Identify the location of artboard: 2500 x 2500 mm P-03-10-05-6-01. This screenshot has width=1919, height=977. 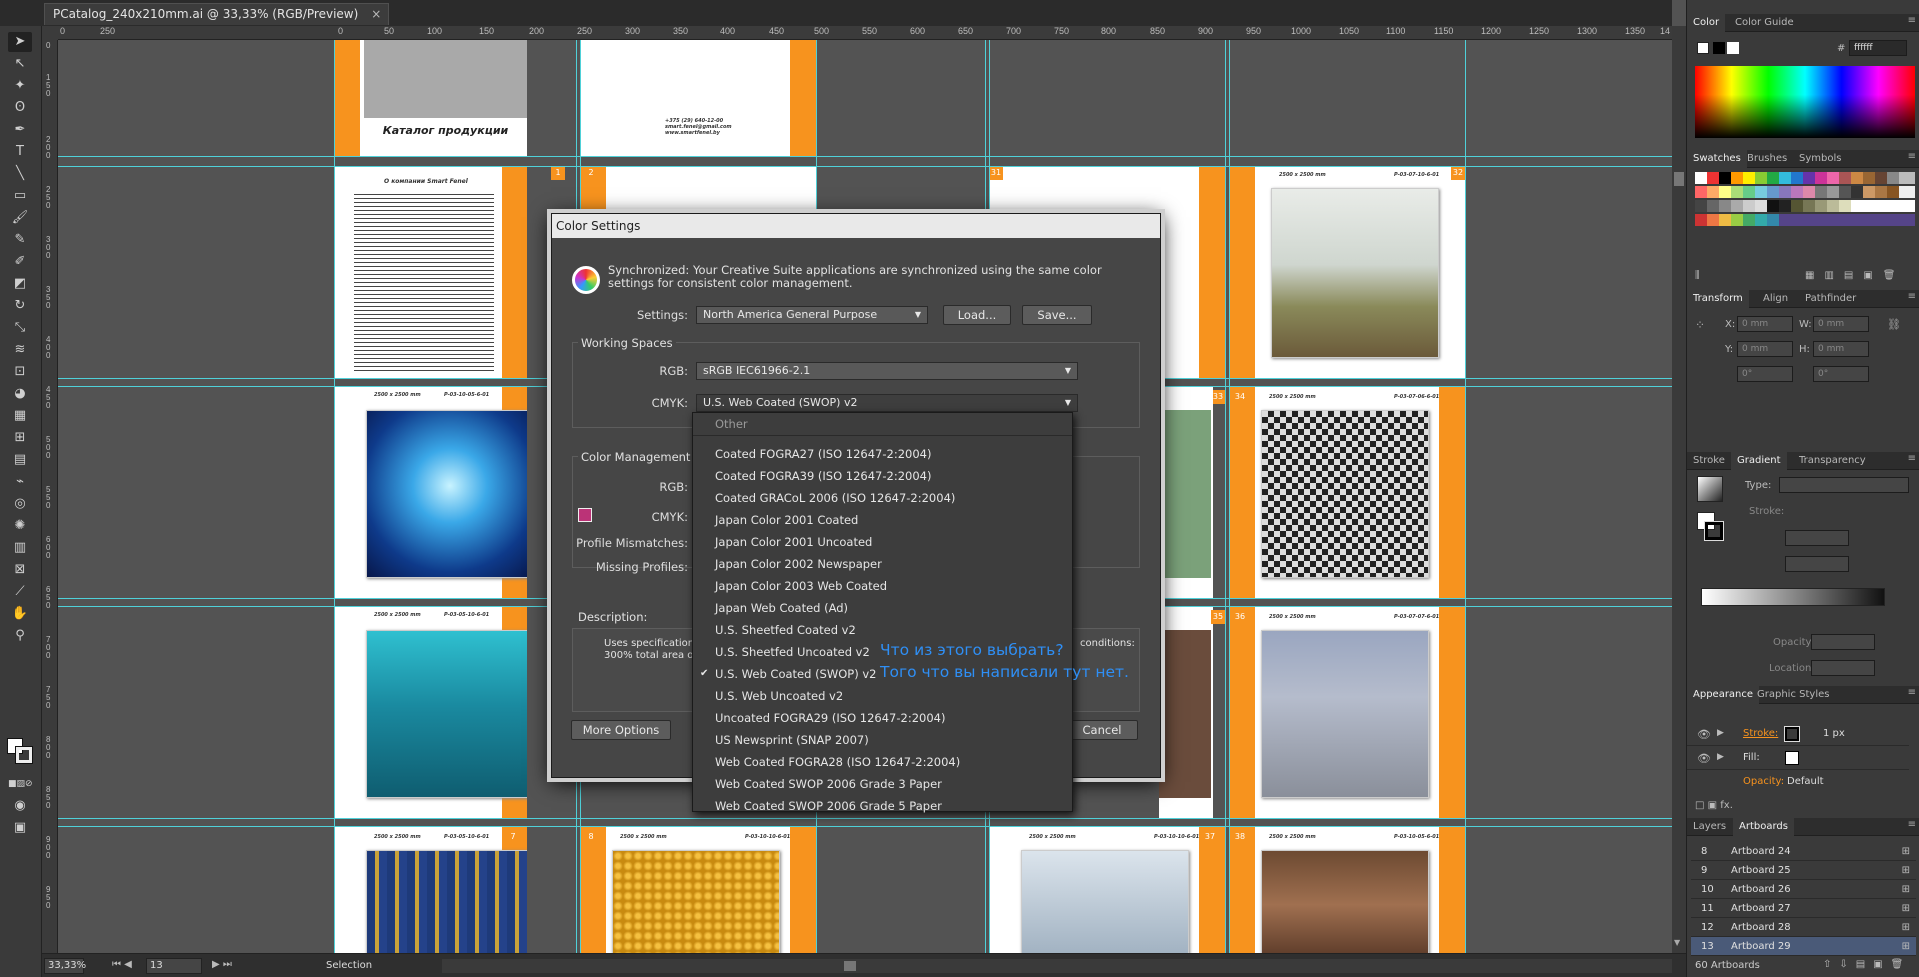
(430, 492).